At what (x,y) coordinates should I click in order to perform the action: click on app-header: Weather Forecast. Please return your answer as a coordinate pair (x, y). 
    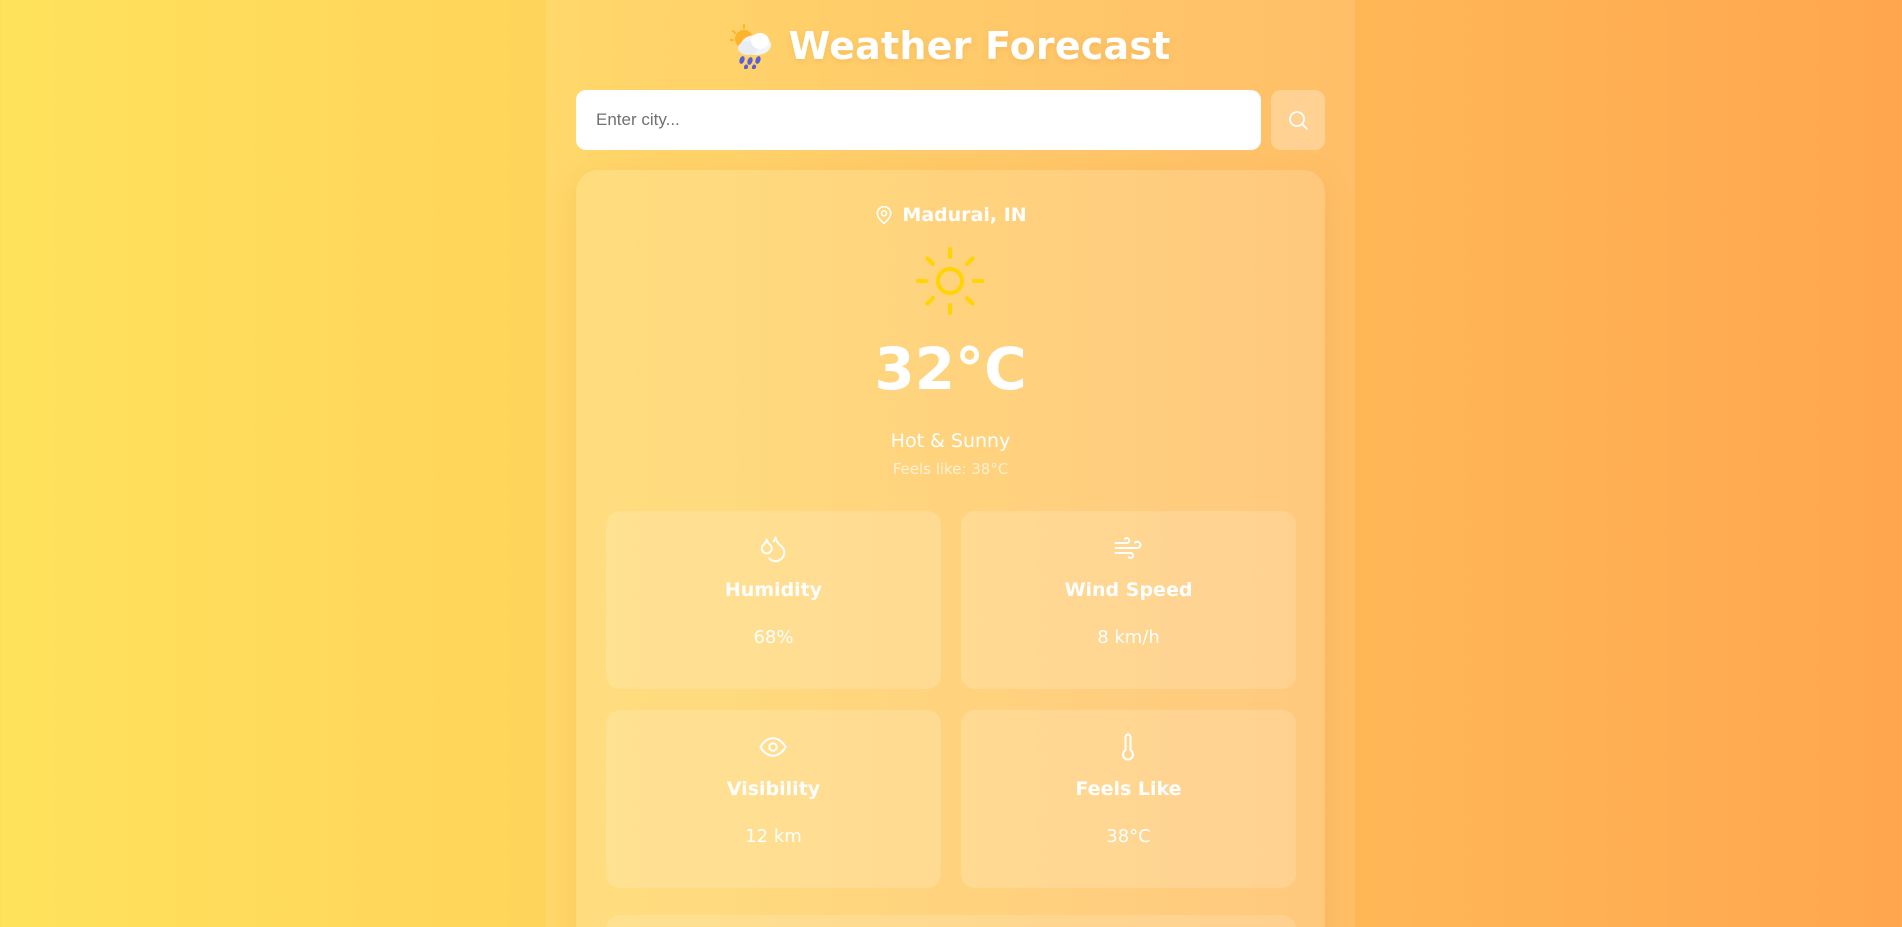
    Looking at the image, I should click on (950, 46).